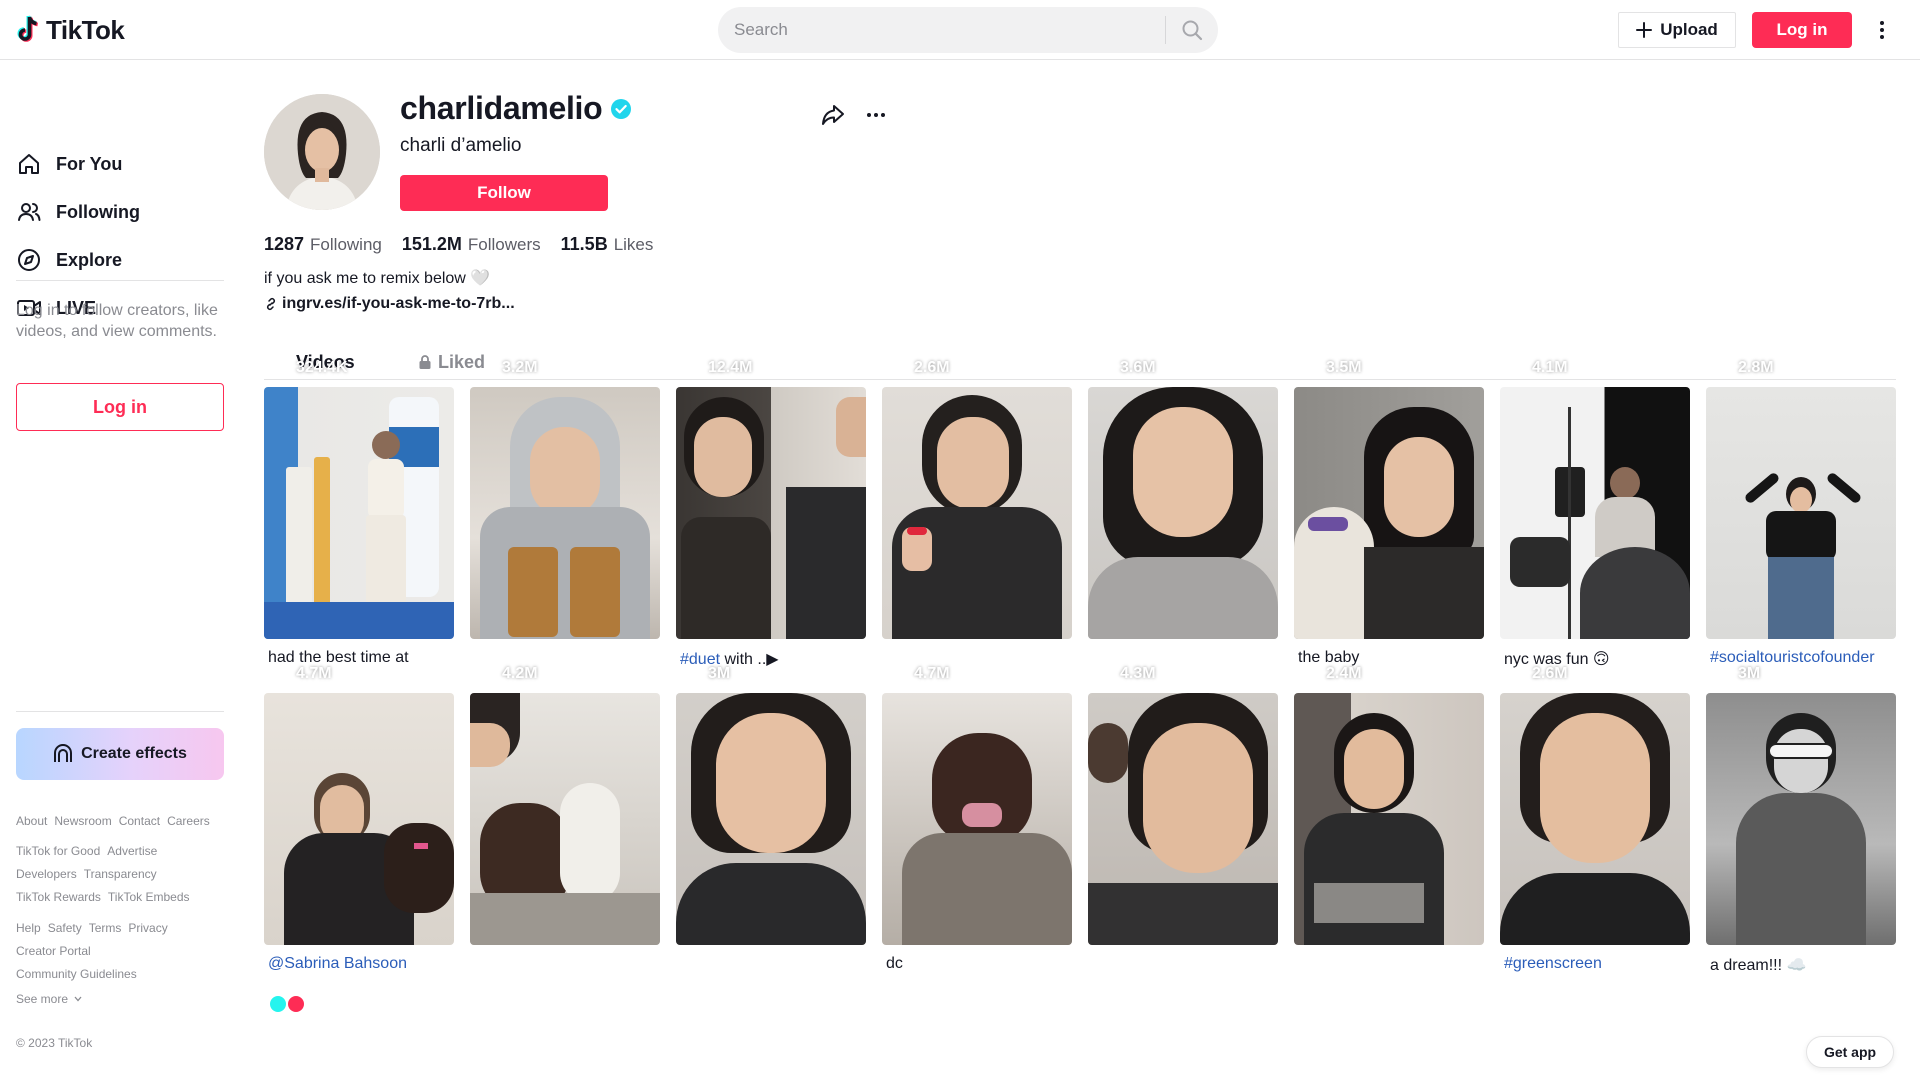 The width and height of the screenshot is (1920, 1080). What do you see at coordinates (58, 851) in the screenshot?
I see `footer-link: TikTok for Good` at bounding box center [58, 851].